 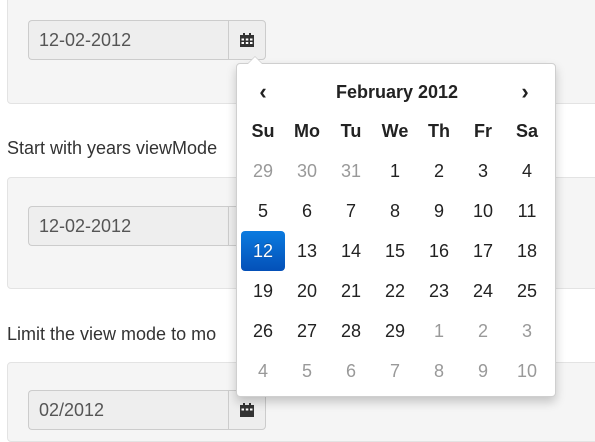 I want to click on calendar-day: 30, so click(x=307, y=171).